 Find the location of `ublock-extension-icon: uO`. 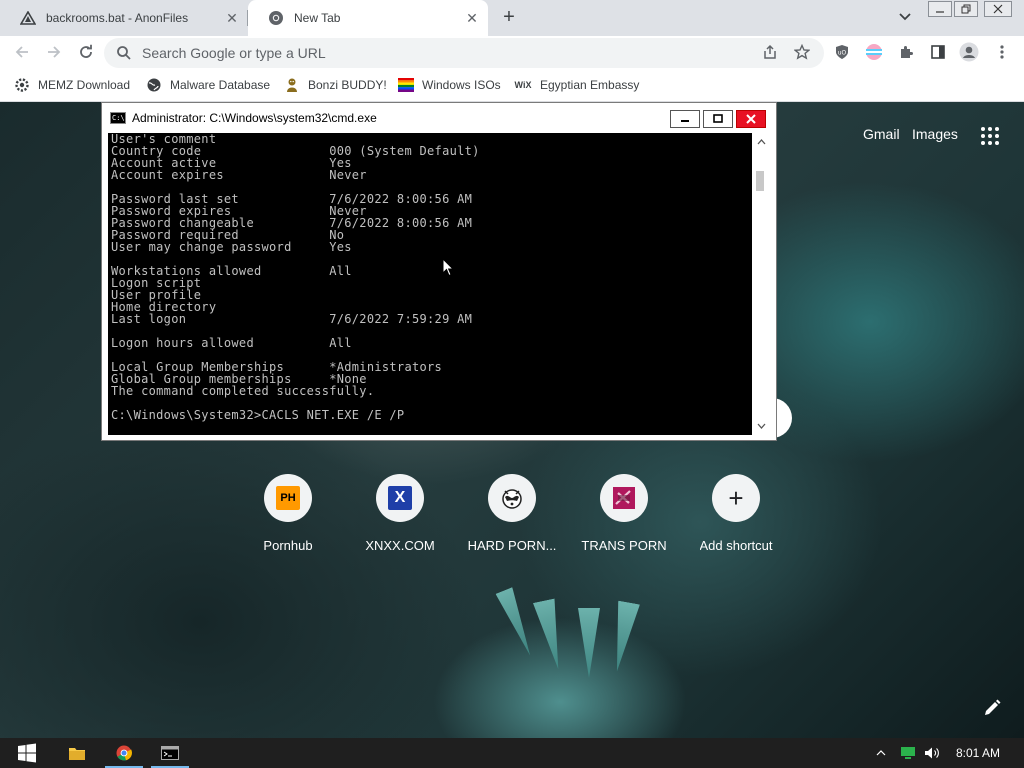

ublock-extension-icon: uO is located at coordinates (842, 52).